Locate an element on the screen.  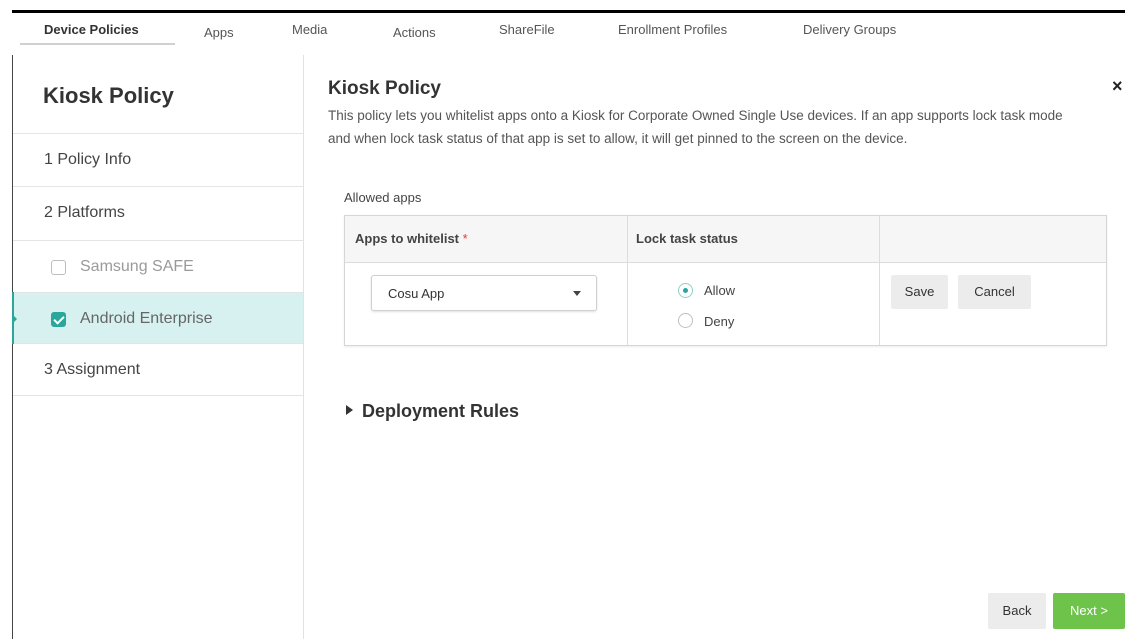
sidebar-item-assignment: 3 Assignment is located at coordinates (158, 370).